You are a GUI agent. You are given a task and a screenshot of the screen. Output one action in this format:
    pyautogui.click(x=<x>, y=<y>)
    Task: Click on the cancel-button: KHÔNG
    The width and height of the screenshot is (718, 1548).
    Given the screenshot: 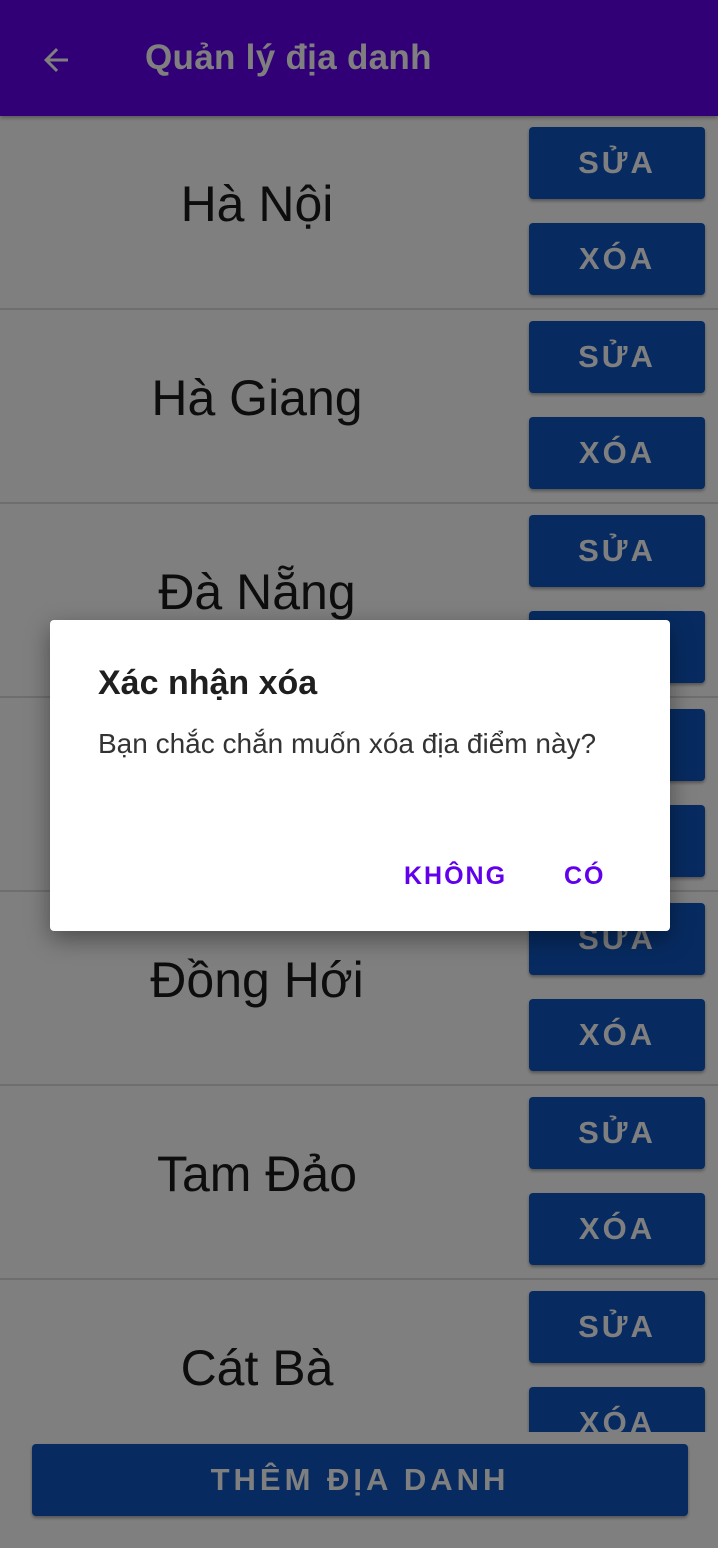 What is the action you would take?
    pyautogui.click(x=455, y=876)
    